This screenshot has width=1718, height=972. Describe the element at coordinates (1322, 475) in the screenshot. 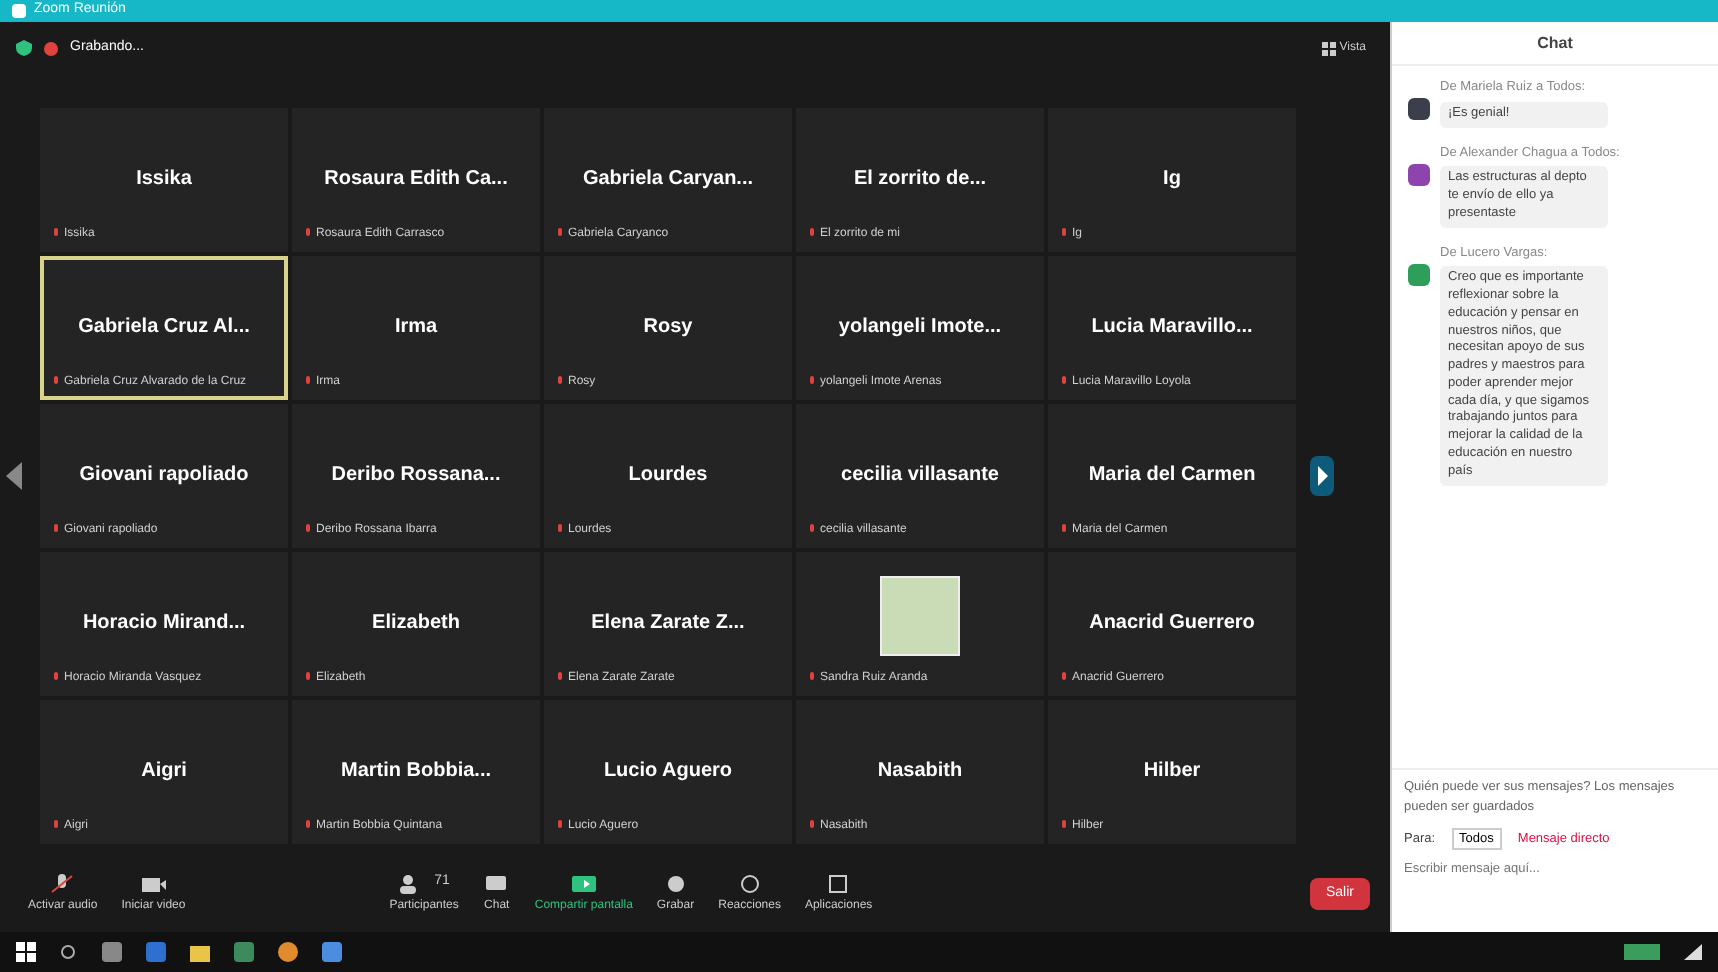

I see `next-page-icon` at that location.